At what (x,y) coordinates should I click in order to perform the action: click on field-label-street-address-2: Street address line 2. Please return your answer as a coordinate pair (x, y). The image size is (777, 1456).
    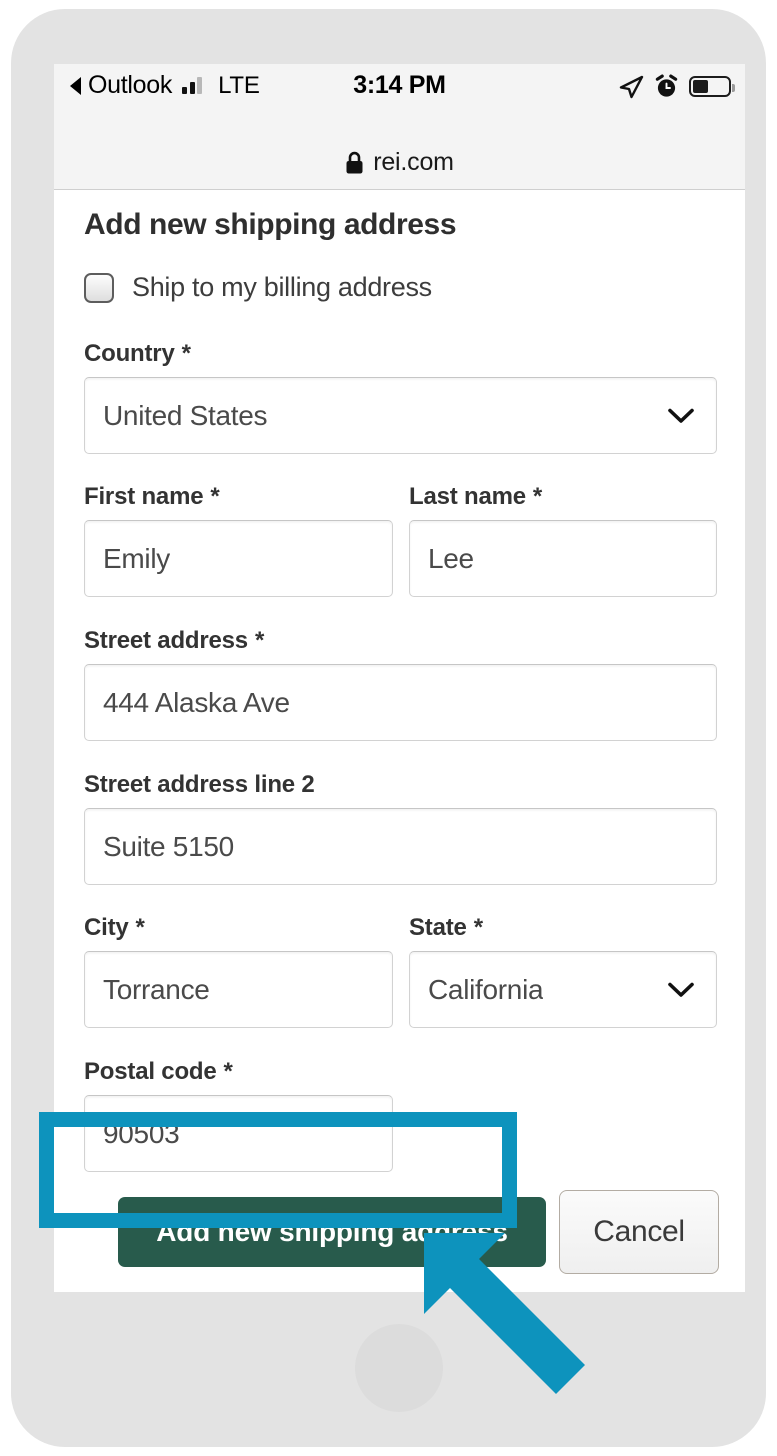
    Looking at the image, I should click on (199, 784).